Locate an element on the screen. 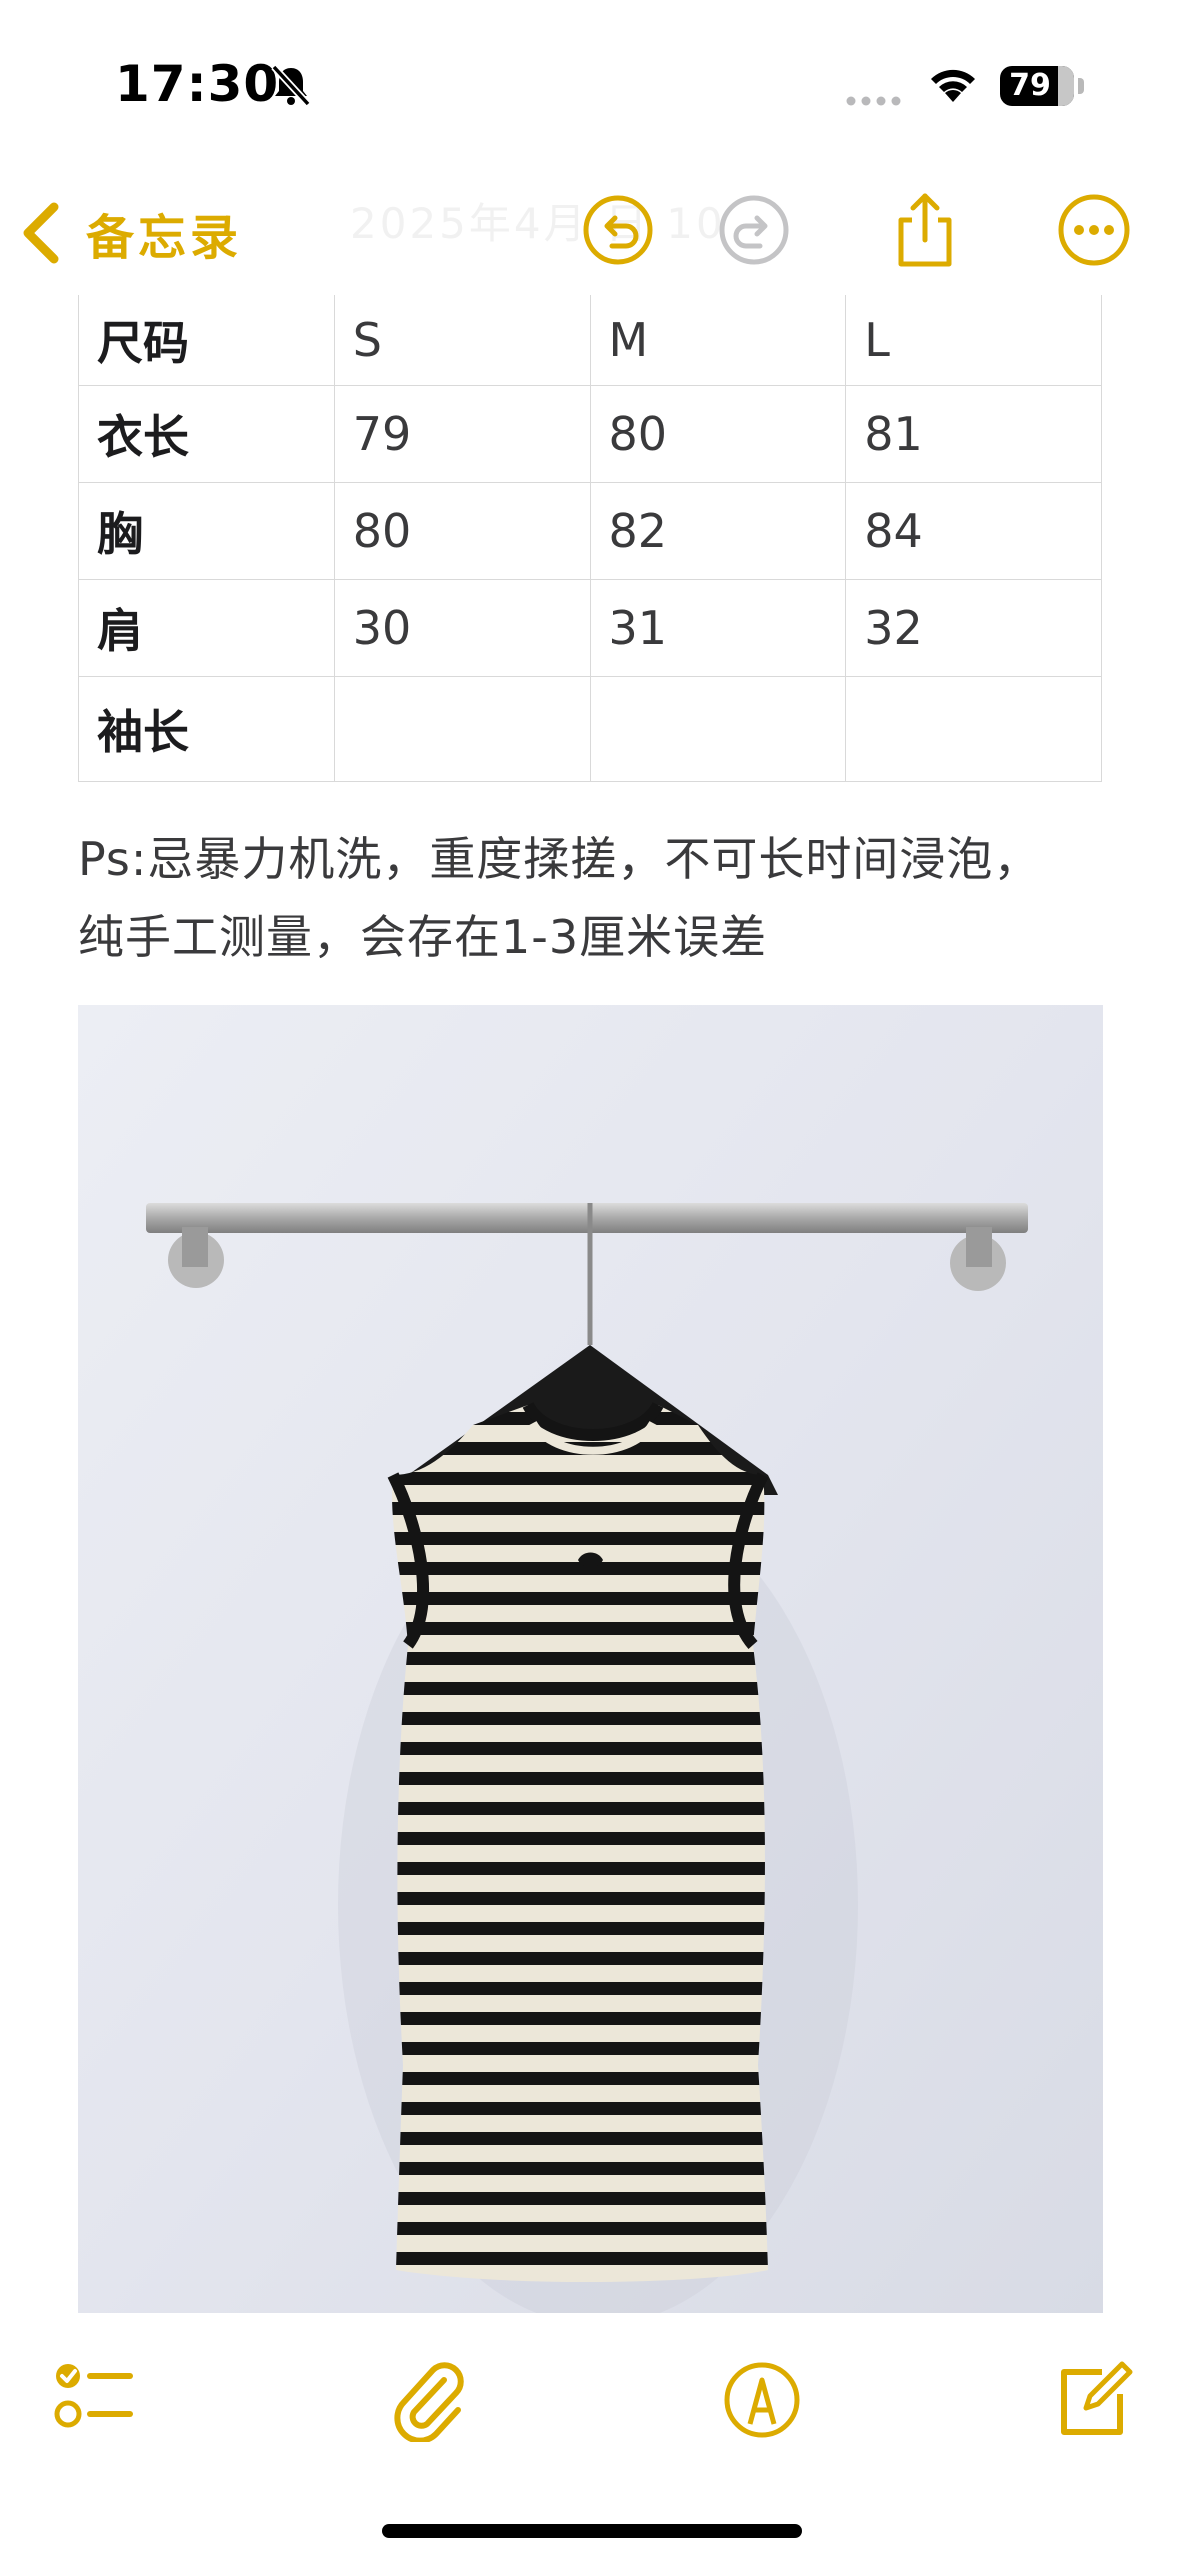 This screenshot has width=1179, height=2556. nav-bar: 备忘录 2025年4月 日 10 is located at coordinates (589, 230).